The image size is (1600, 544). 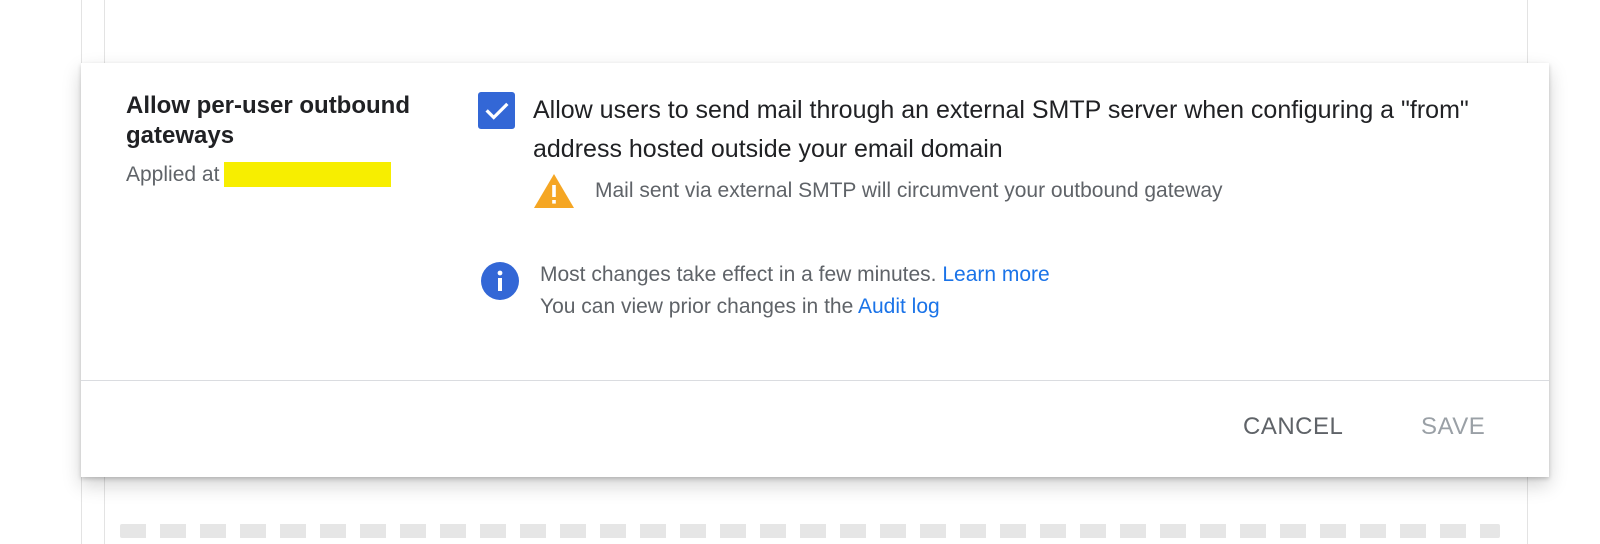 I want to click on card-divider, so click(x=815, y=380).